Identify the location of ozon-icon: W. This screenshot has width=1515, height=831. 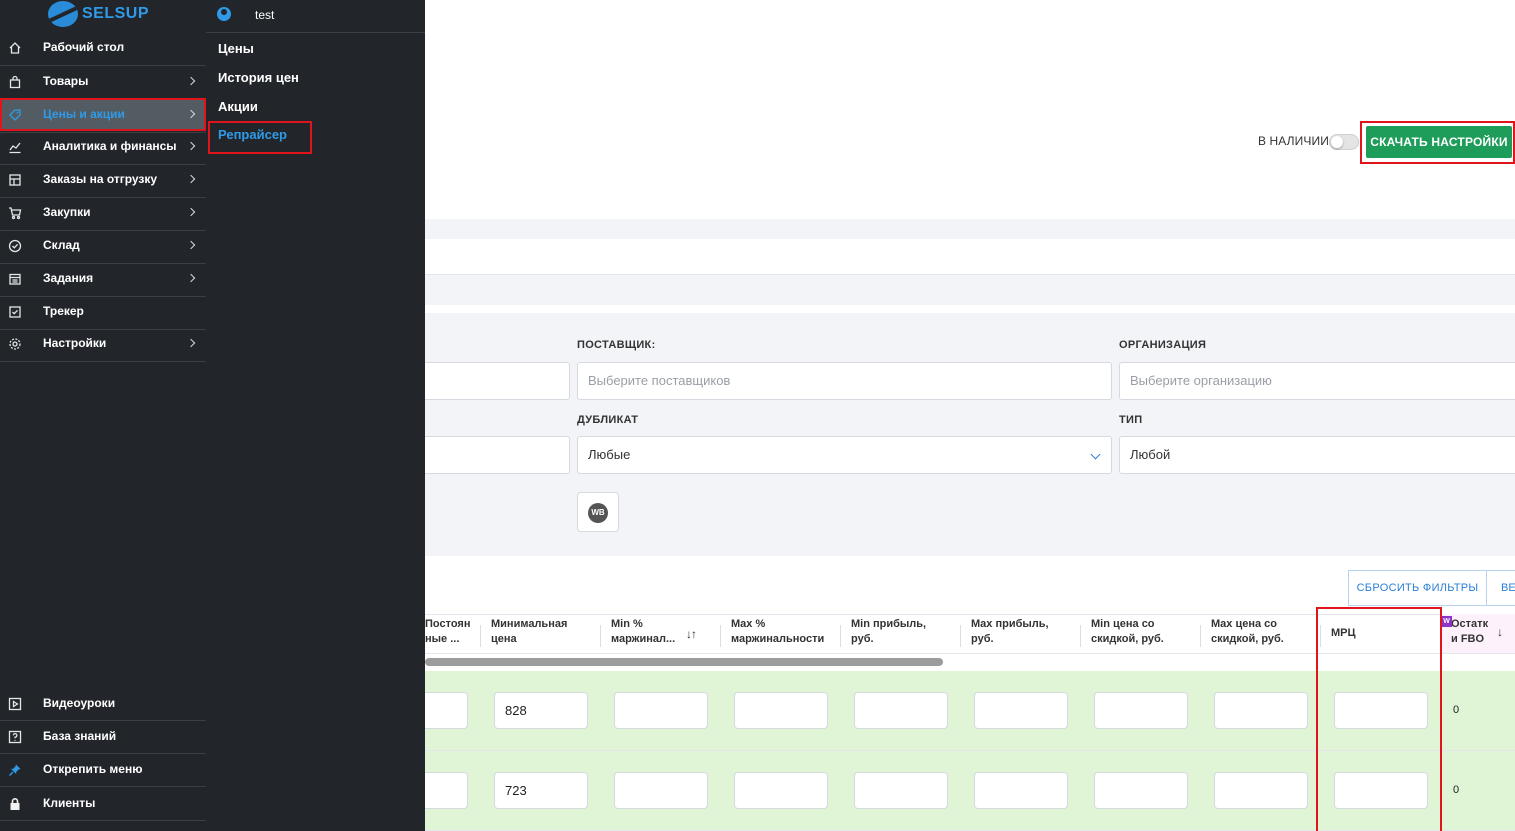
(1446, 621).